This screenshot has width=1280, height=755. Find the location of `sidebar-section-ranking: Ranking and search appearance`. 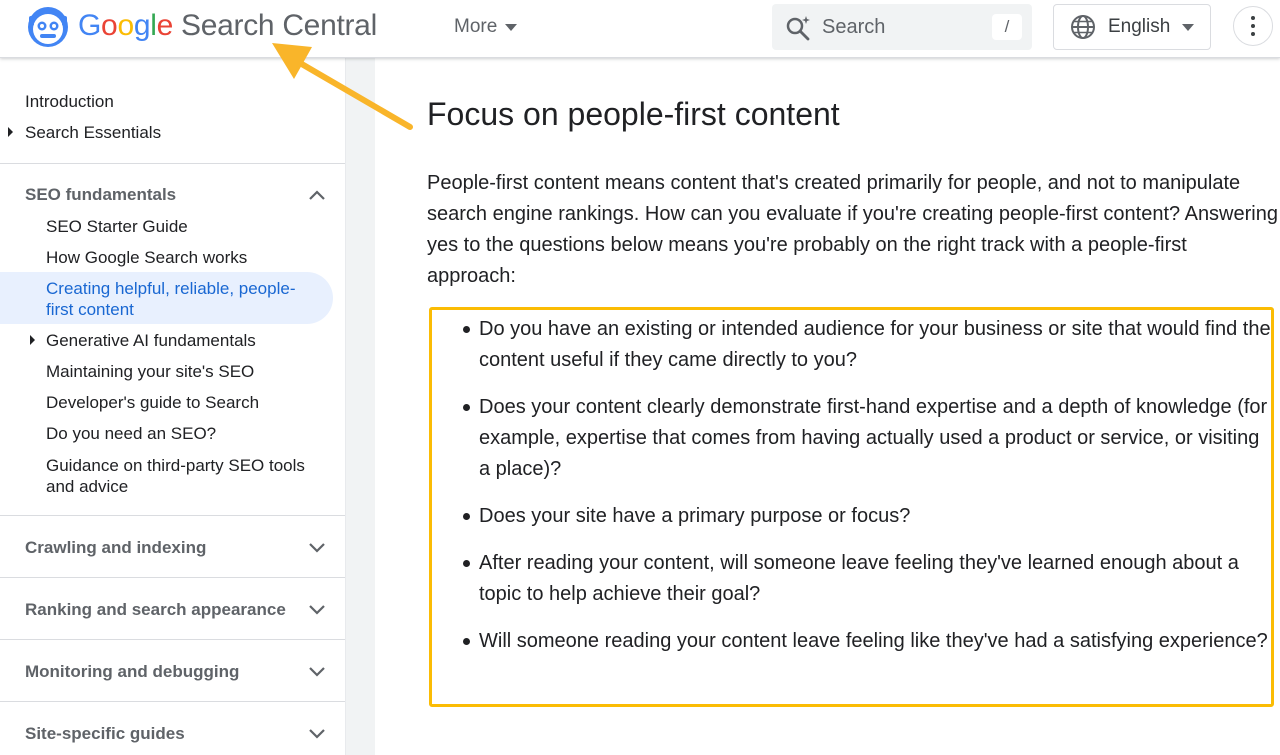

sidebar-section-ranking: Ranking and search appearance is located at coordinates (155, 610).